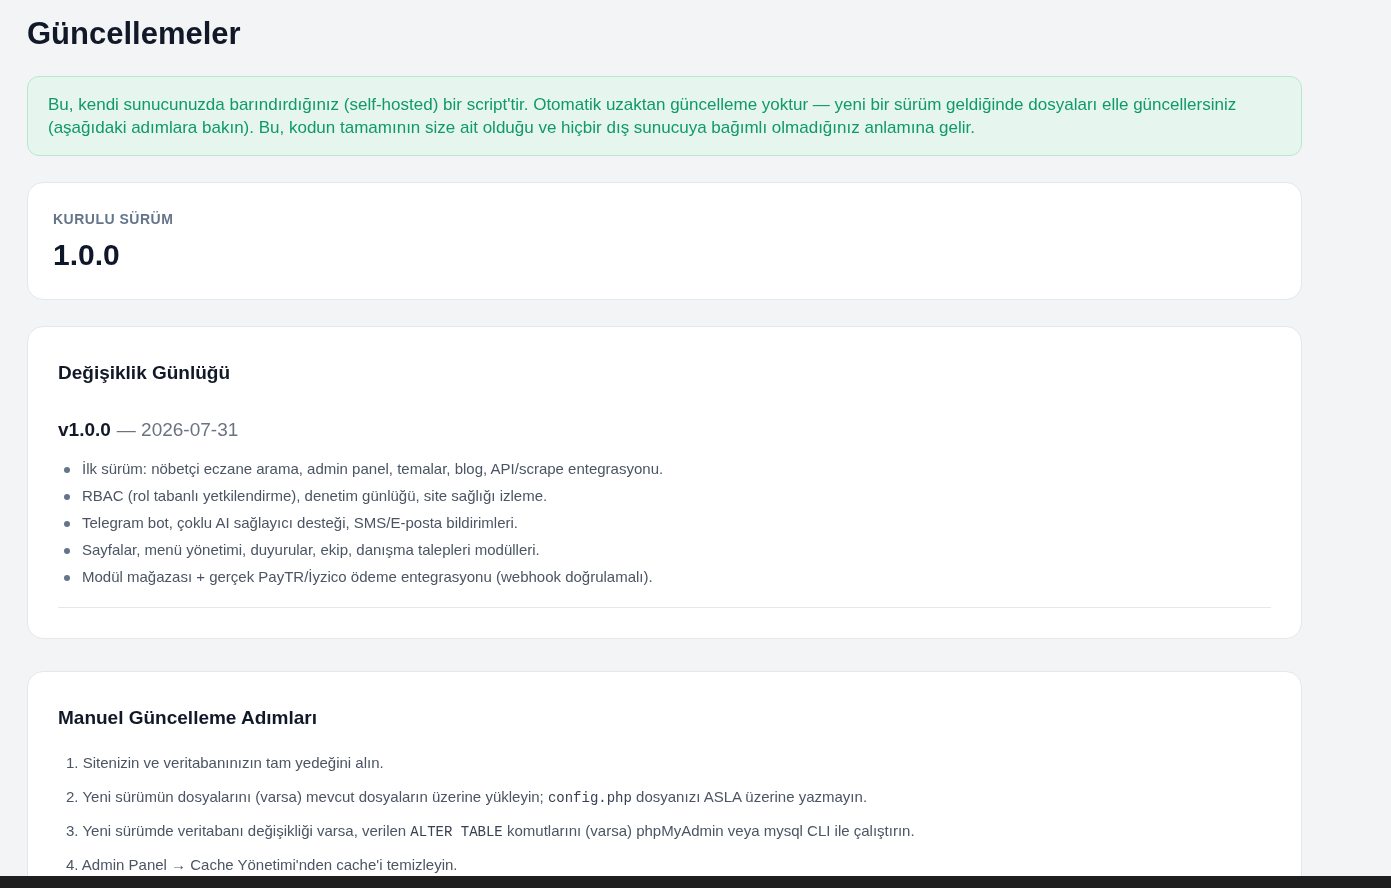 The width and height of the screenshot is (1391, 888). I want to click on page-title: Güncellemeler, so click(134, 34).